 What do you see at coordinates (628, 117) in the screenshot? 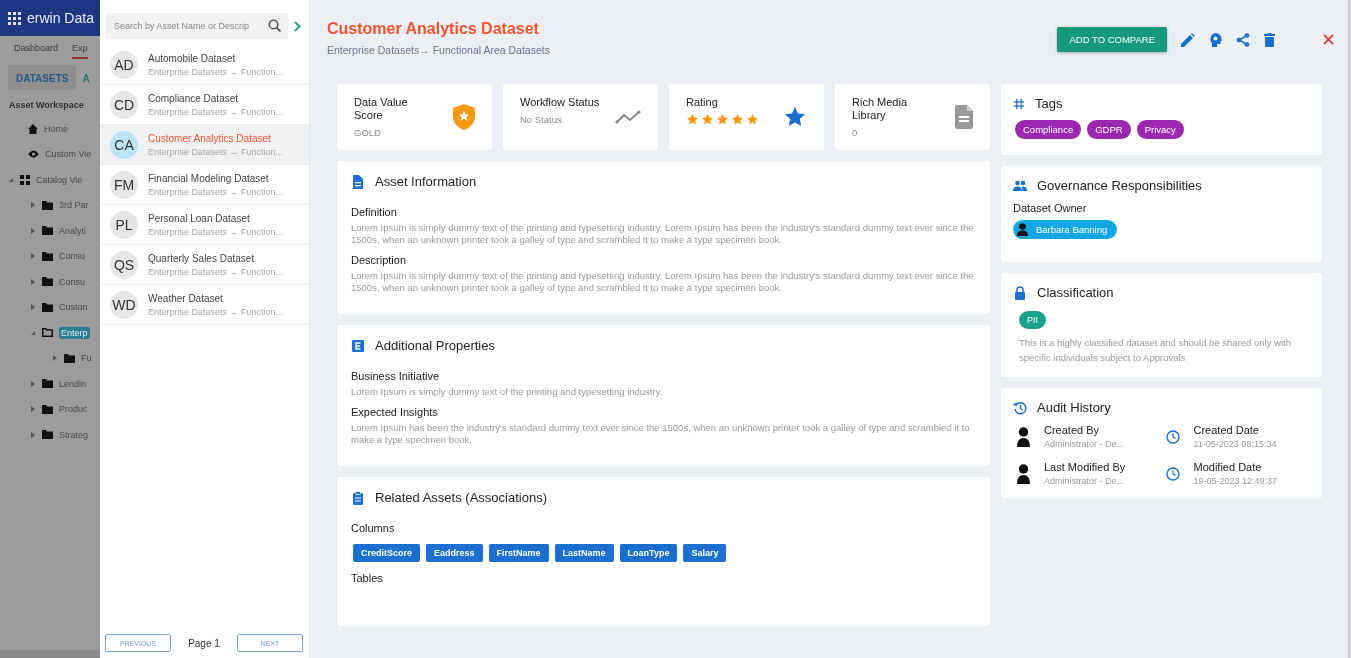
I see `trend-line-icon` at bounding box center [628, 117].